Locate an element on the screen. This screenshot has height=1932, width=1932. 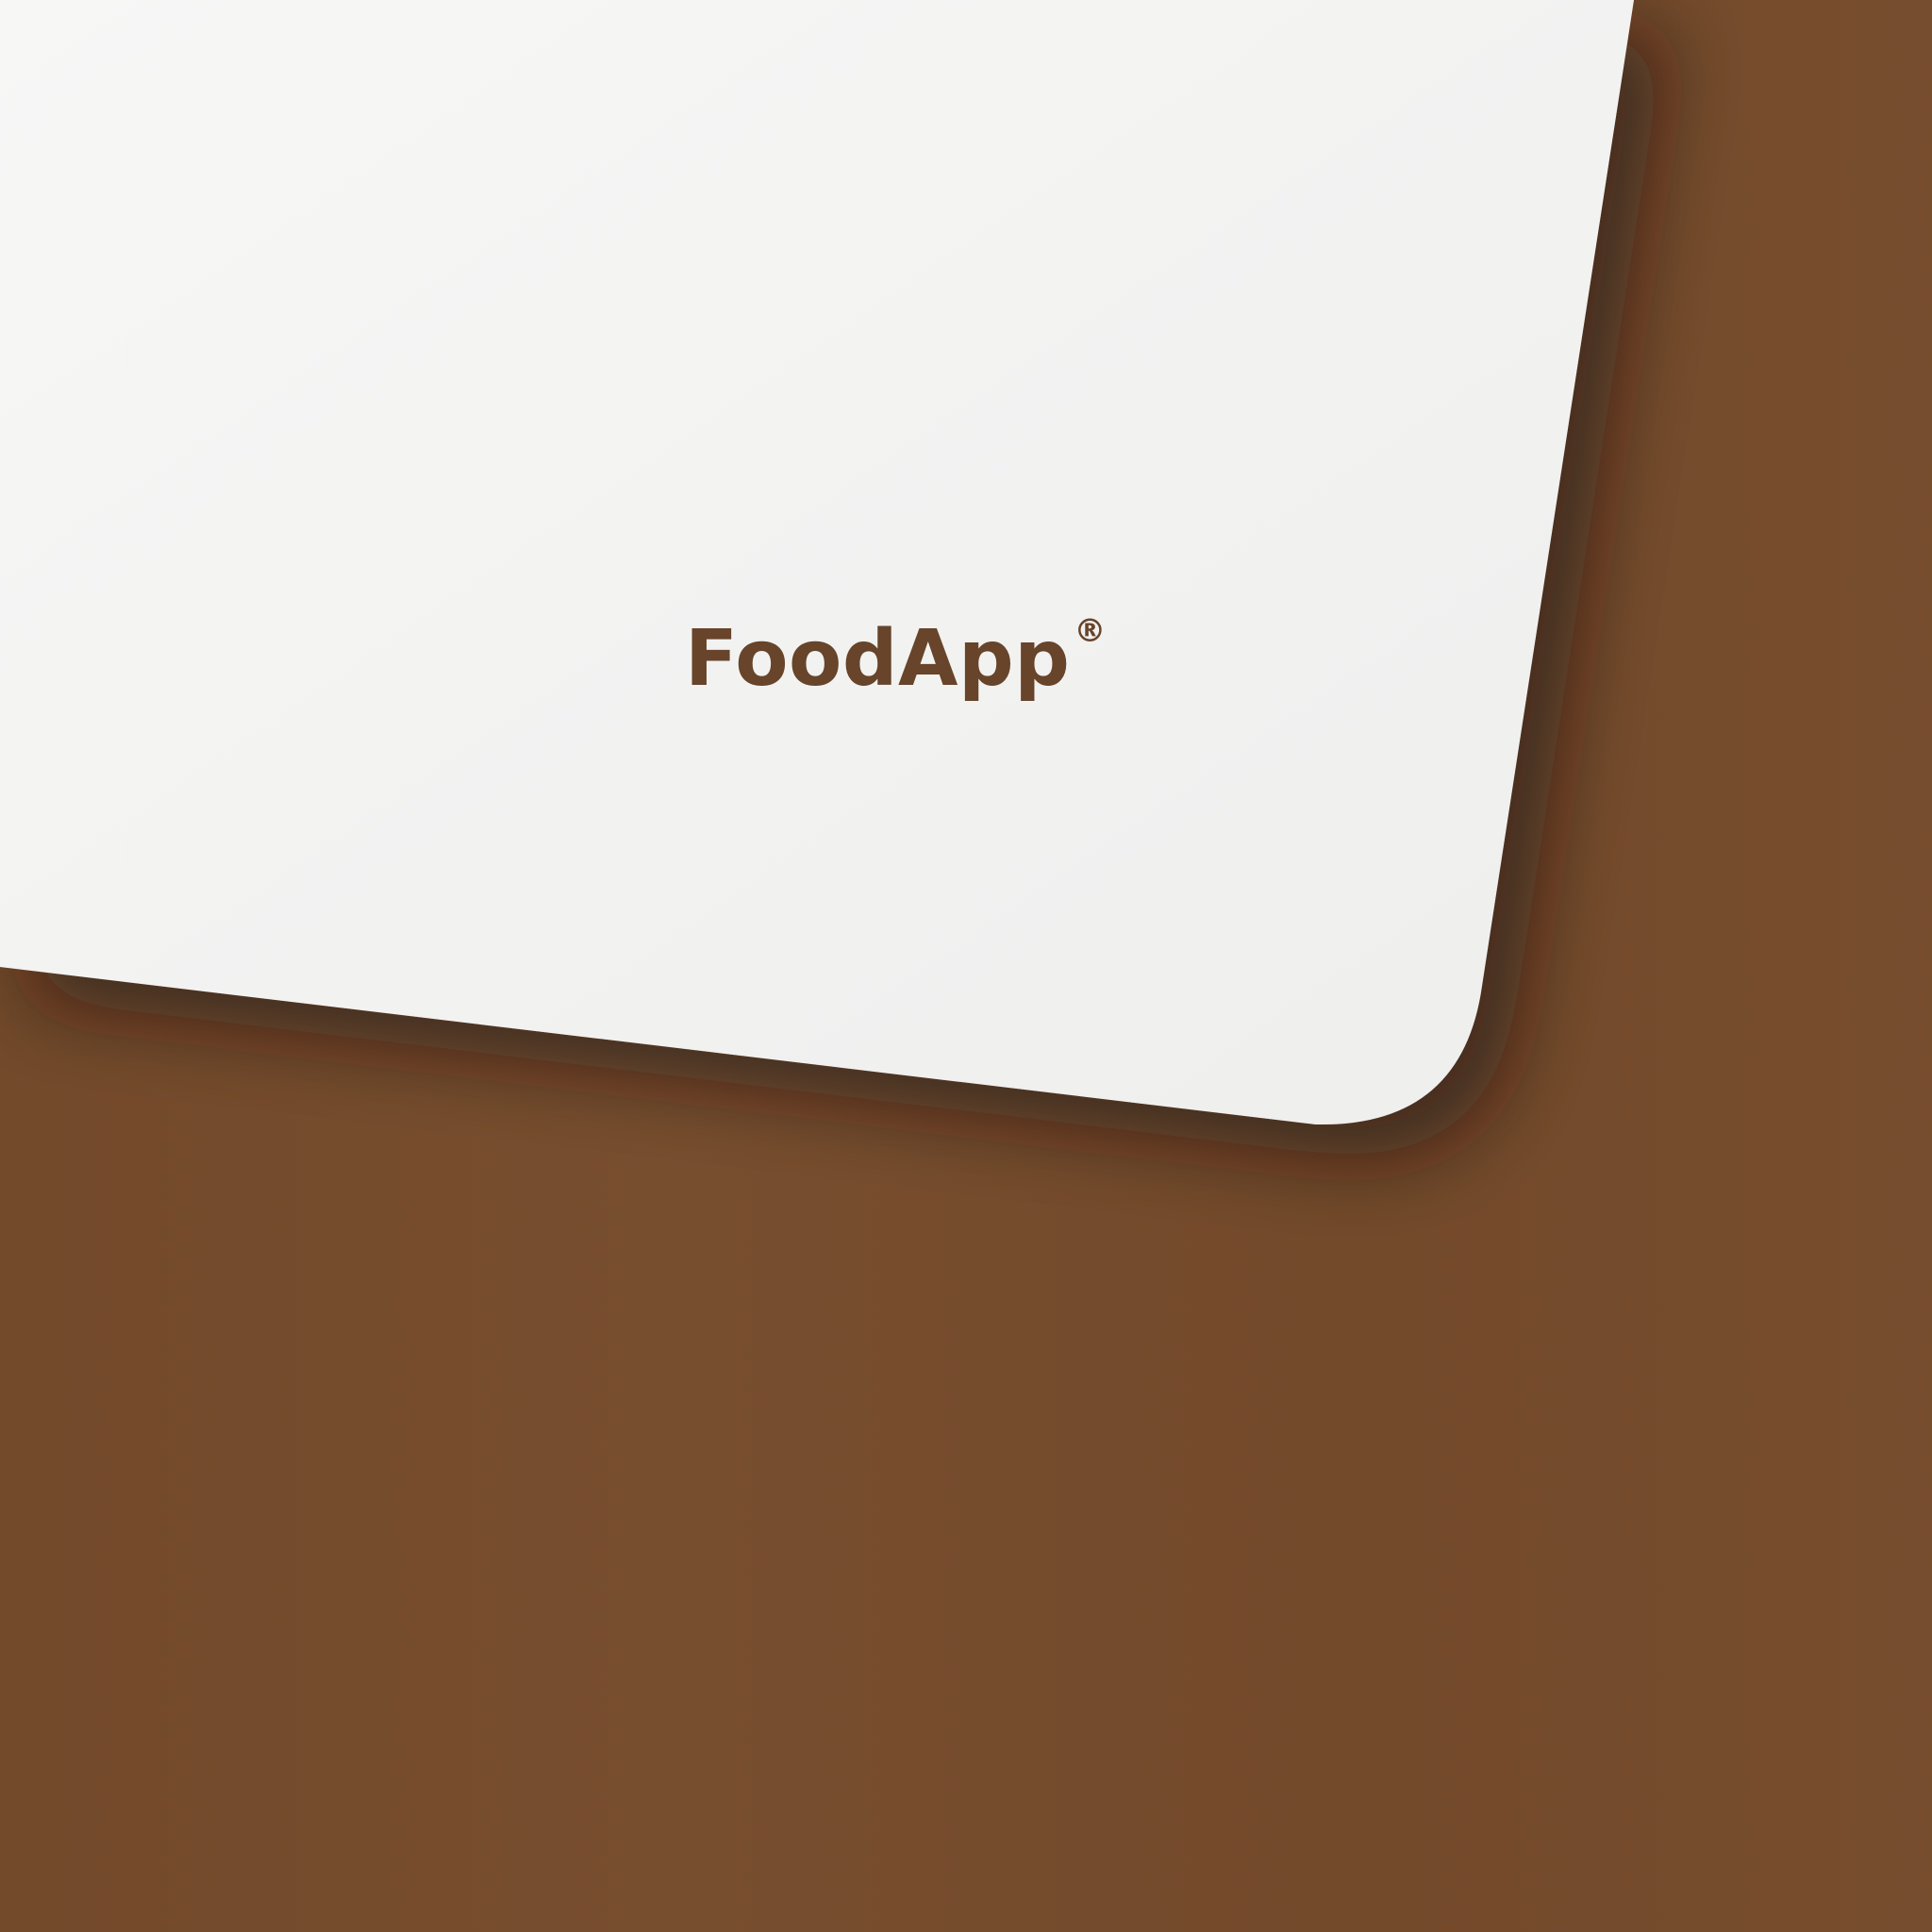
foodapp-logo: FoodApp ® is located at coordinates (911, 665).